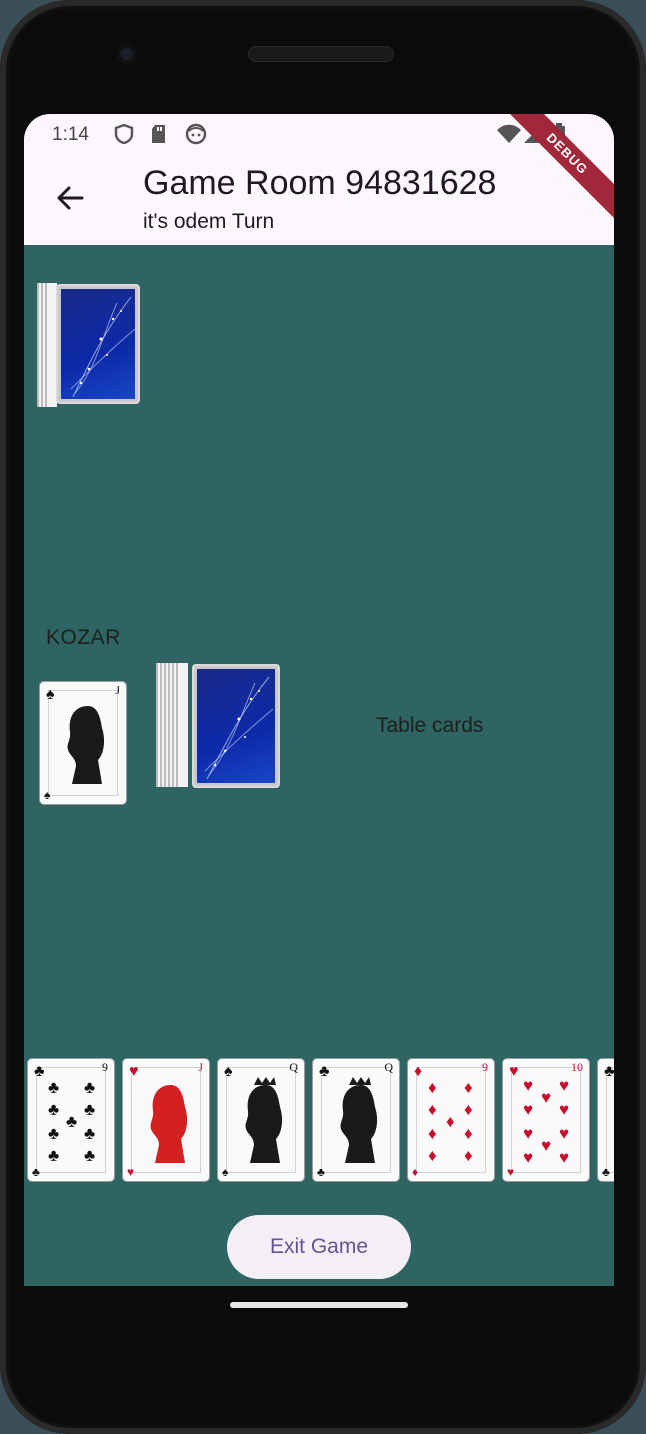 Image resolution: width=646 pixels, height=1434 pixels. Describe the element at coordinates (319, 1305) in the screenshot. I see `home-gesture-handle` at that location.